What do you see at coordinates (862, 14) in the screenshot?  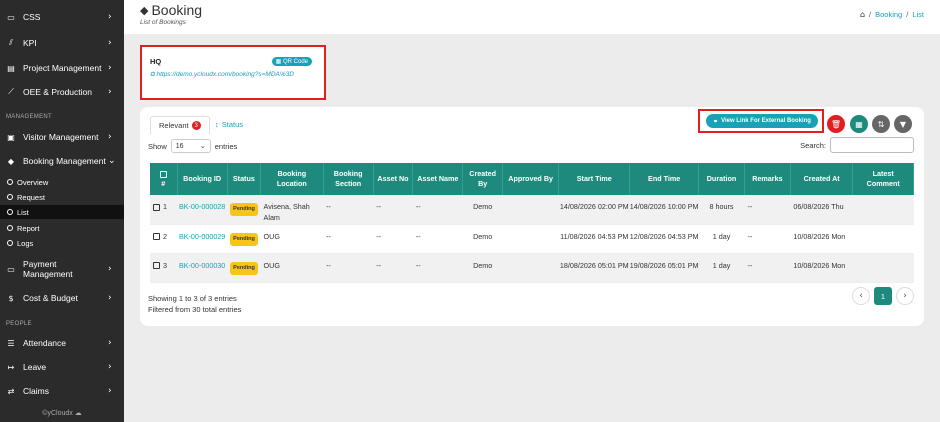 I see `home-icon: ⌂` at bounding box center [862, 14].